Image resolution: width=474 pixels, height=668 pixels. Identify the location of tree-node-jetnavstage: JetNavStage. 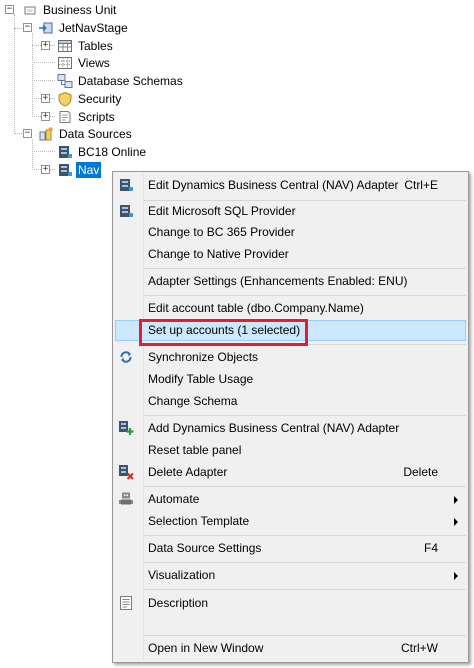
(84, 28).